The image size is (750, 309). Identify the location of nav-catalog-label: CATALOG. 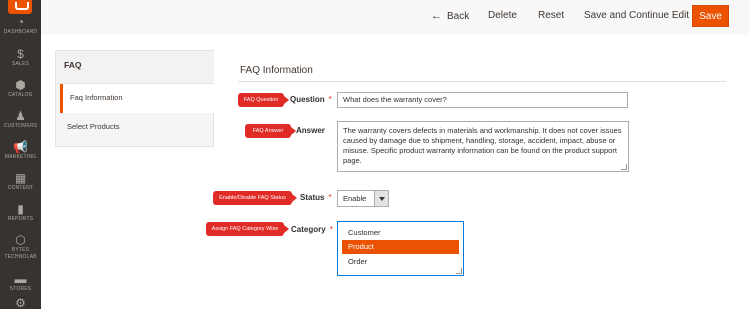
(20, 95).